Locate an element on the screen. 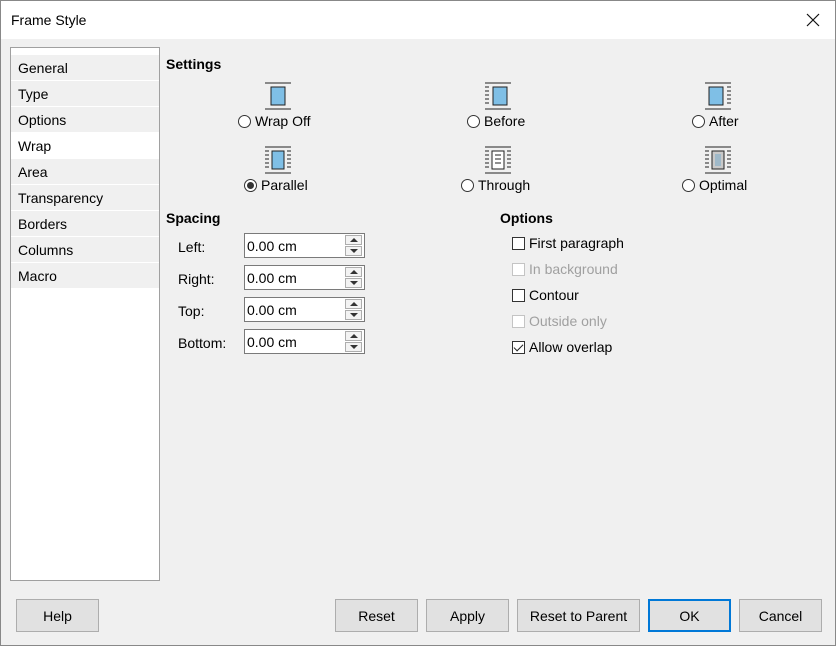  optimal-option: Optimal is located at coordinates (714, 185).